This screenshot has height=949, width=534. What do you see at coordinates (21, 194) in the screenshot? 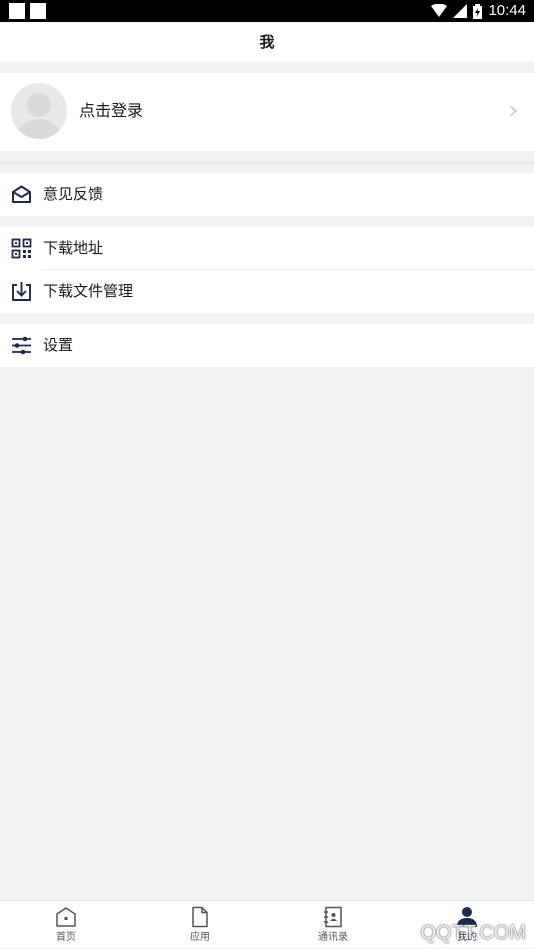
I see `mail-icon` at bounding box center [21, 194].